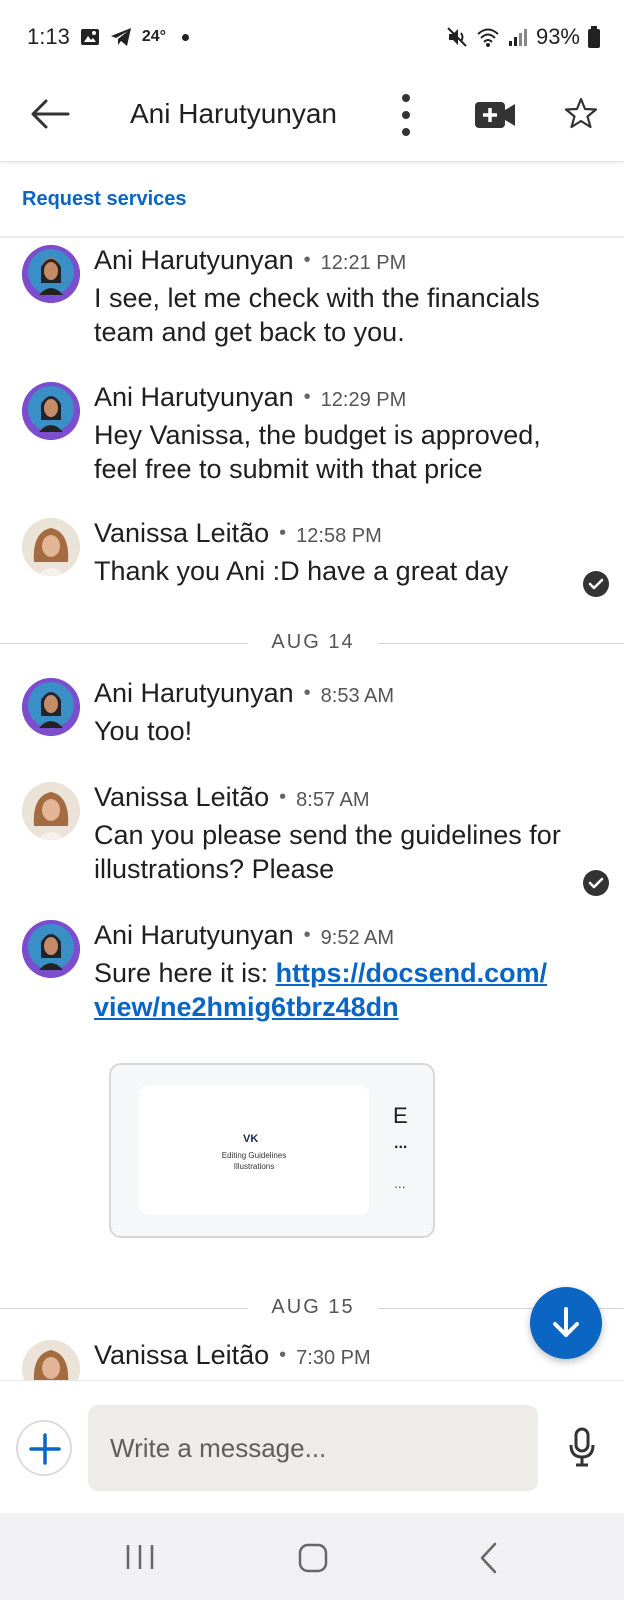 Image resolution: width=624 pixels, height=1600 pixels. I want to click on conversation-title: Ani Harutyunyan, so click(233, 114).